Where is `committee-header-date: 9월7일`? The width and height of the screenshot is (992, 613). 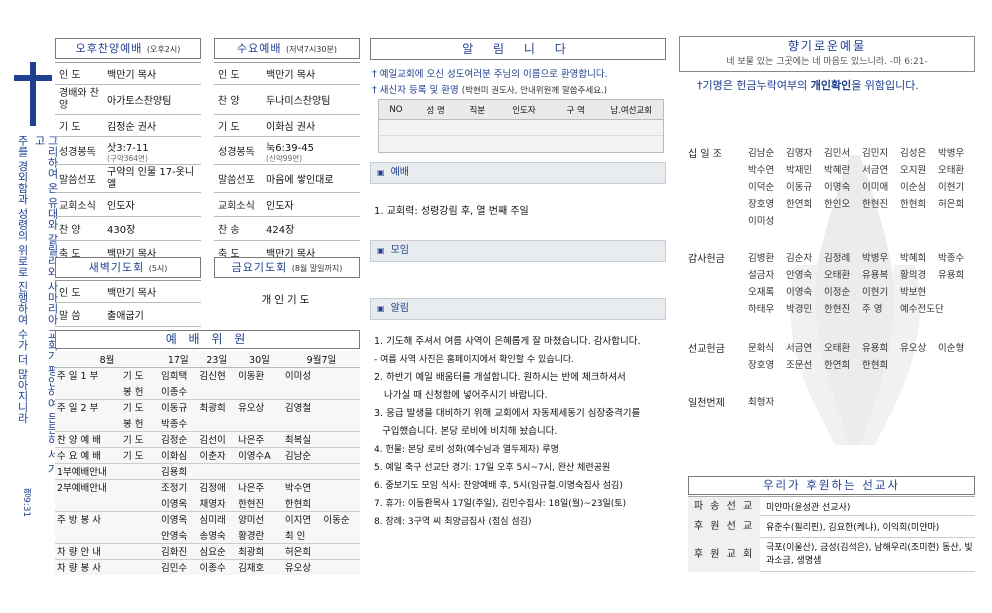
committee-header-date: 9월7일 is located at coordinates (321, 360).